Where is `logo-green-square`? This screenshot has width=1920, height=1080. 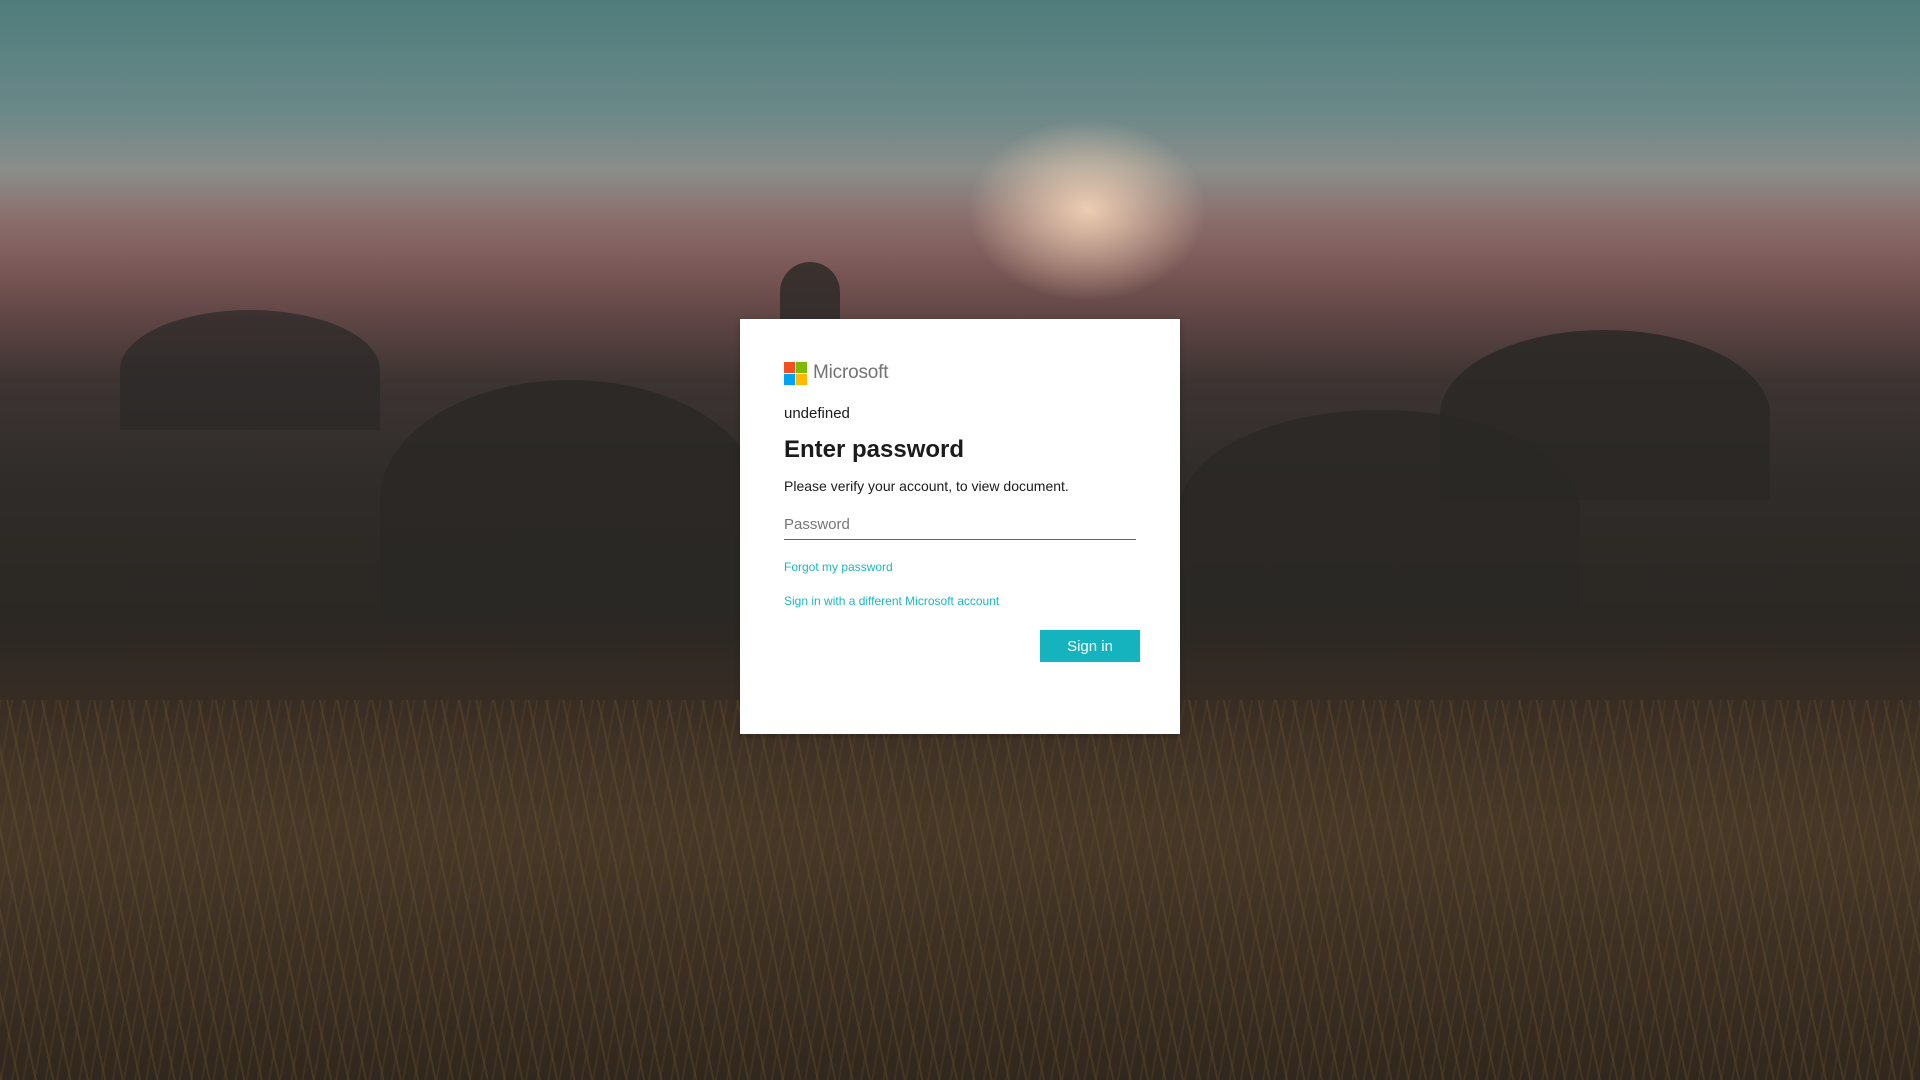
logo-green-square is located at coordinates (801, 367).